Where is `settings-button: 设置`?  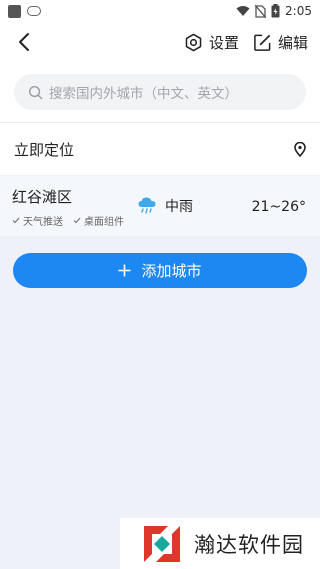 settings-button: 设置 is located at coordinates (211, 42).